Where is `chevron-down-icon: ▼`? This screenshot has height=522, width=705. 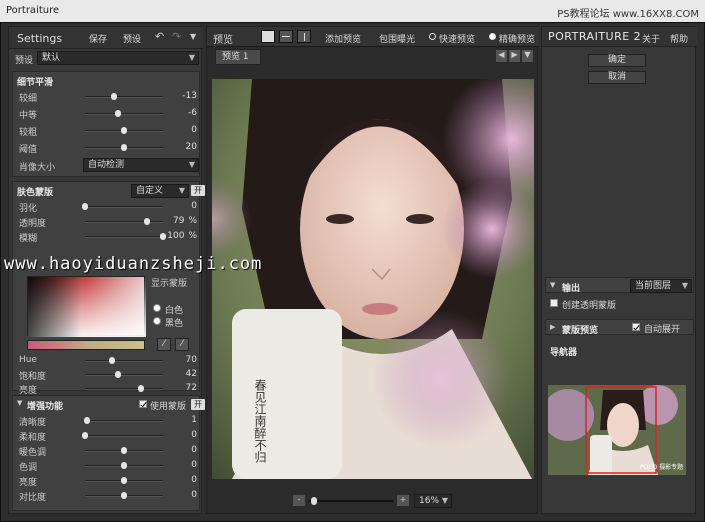 chevron-down-icon: ▼ is located at coordinates (181, 190).